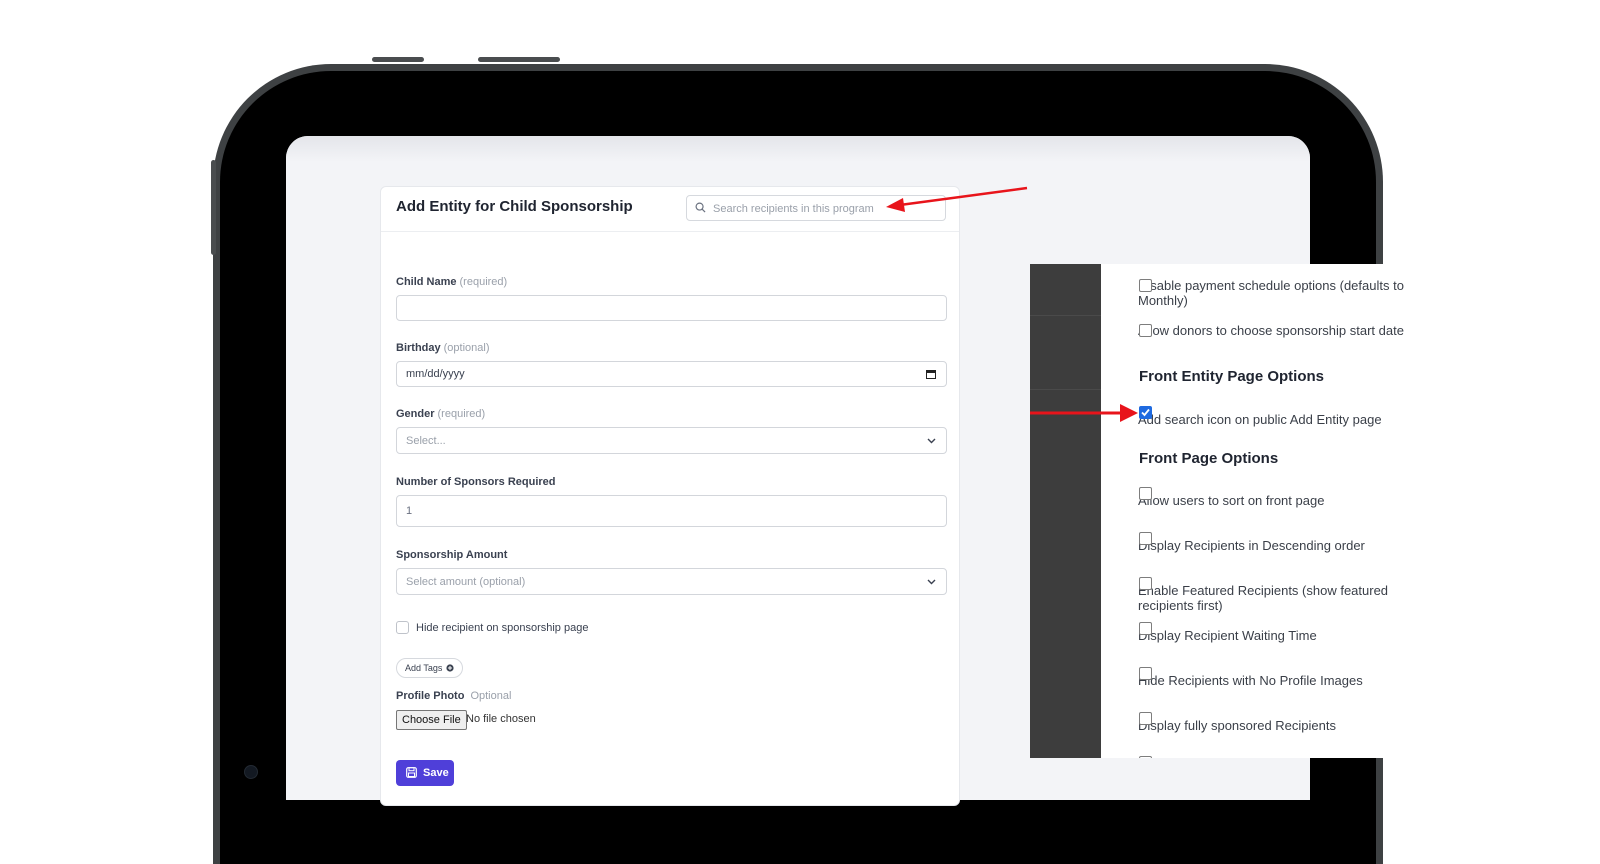 This screenshot has height=864, width=1600. Describe the element at coordinates (1065, 511) in the screenshot. I see `settings-sidebar` at that location.